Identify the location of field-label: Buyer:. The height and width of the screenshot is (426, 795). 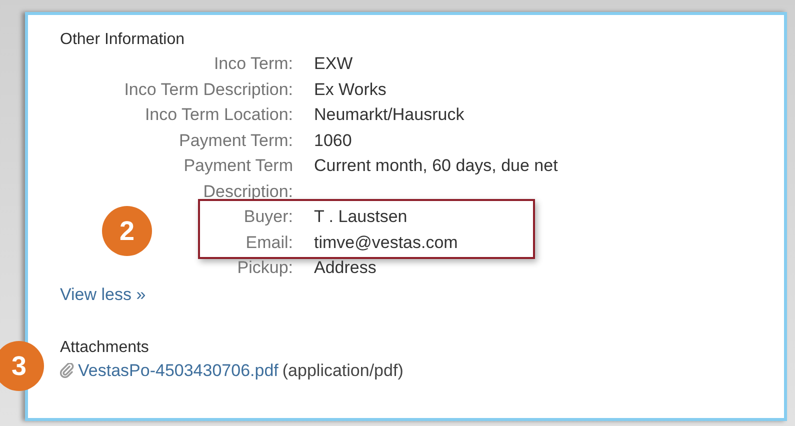
(268, 216).